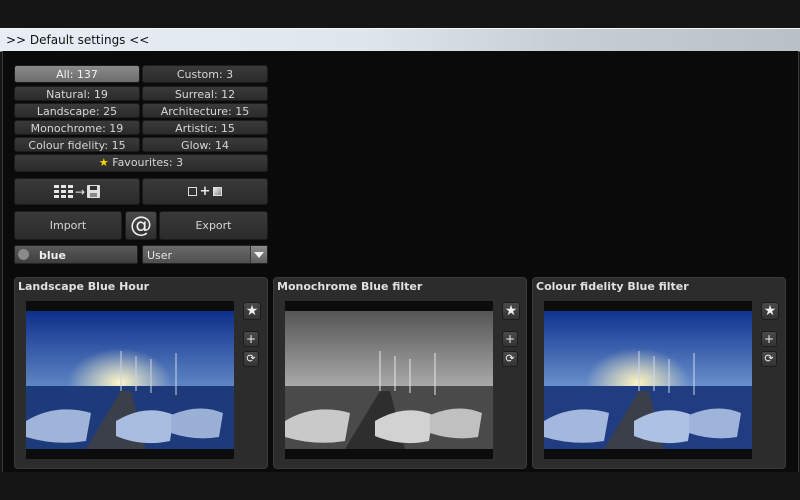 Image resolution: width=800 pixels, height=500 pixels. Describe the element at coordinates (205, 93) in the screenshot. I see `filter-surreal-button: Surreal: 12` at that location.